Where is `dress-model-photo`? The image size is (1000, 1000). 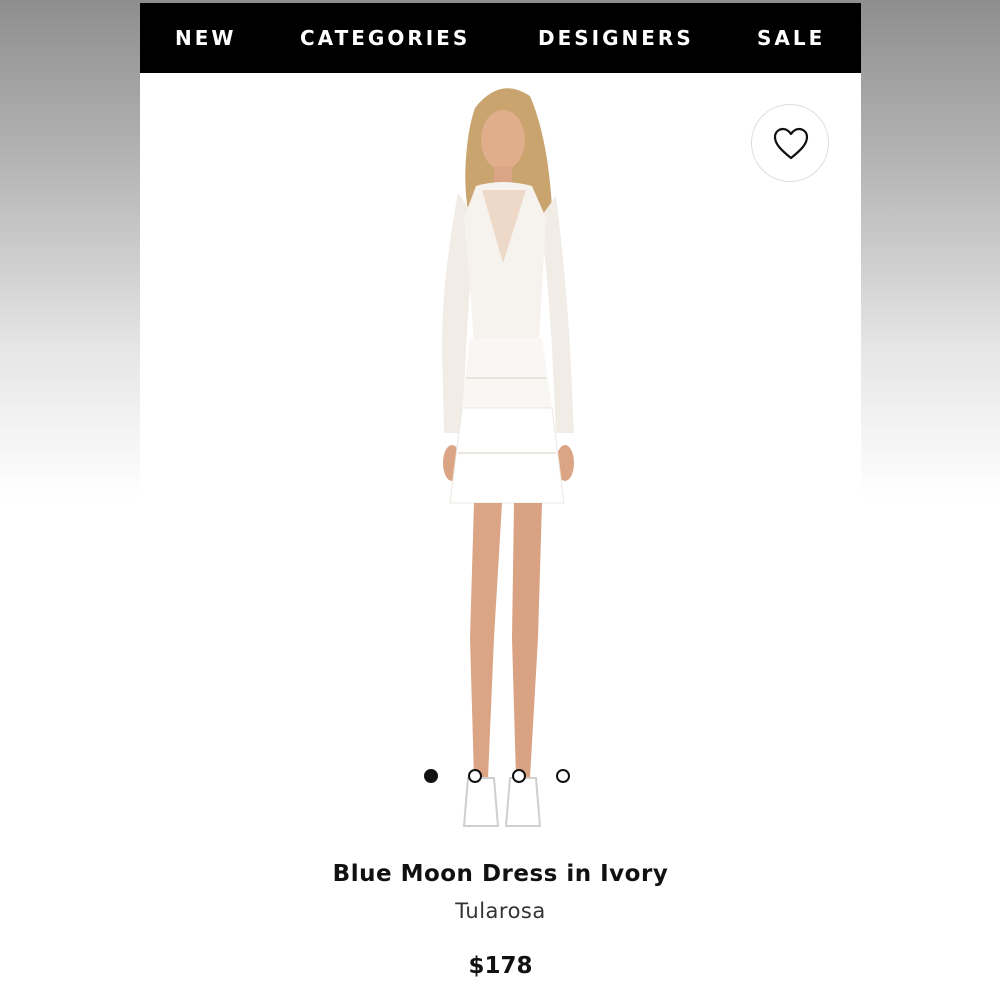 dress-model-photo is located at coordinates (508, 457).